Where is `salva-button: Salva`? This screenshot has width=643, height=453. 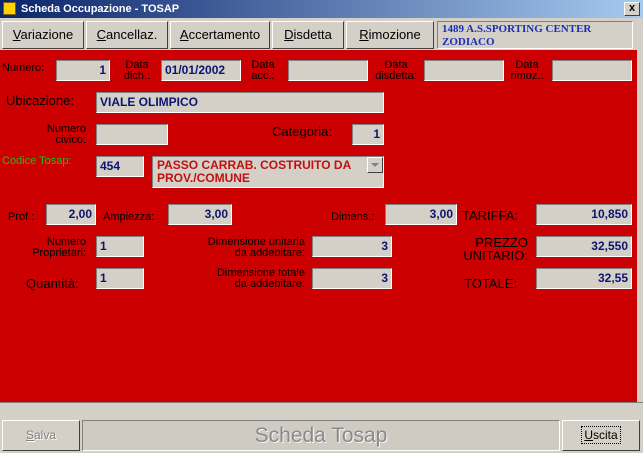
salva-button: Salva is located at coordinates (41, 435).